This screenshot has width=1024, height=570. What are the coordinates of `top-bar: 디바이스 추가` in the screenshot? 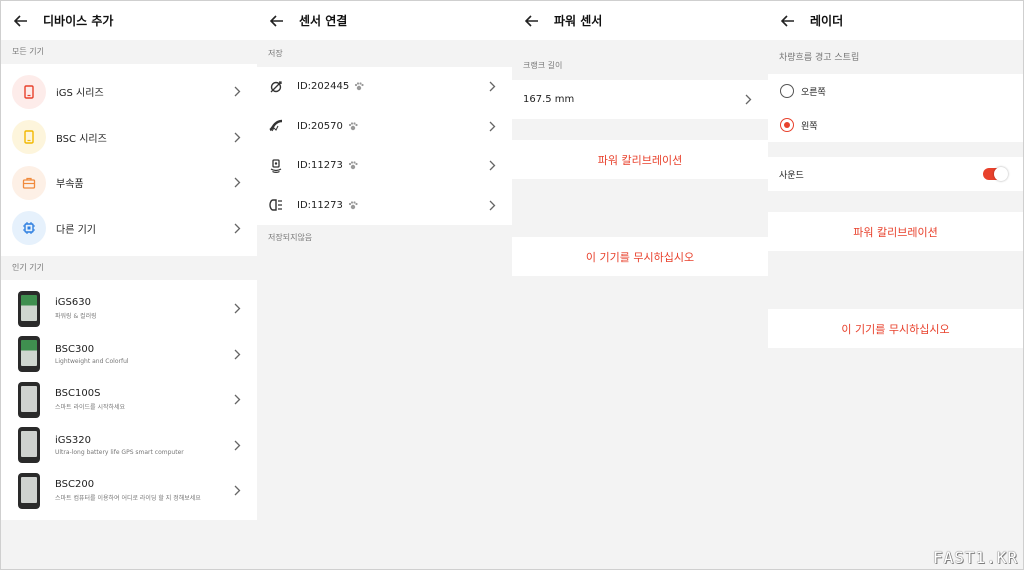 It's located at (129, 20).